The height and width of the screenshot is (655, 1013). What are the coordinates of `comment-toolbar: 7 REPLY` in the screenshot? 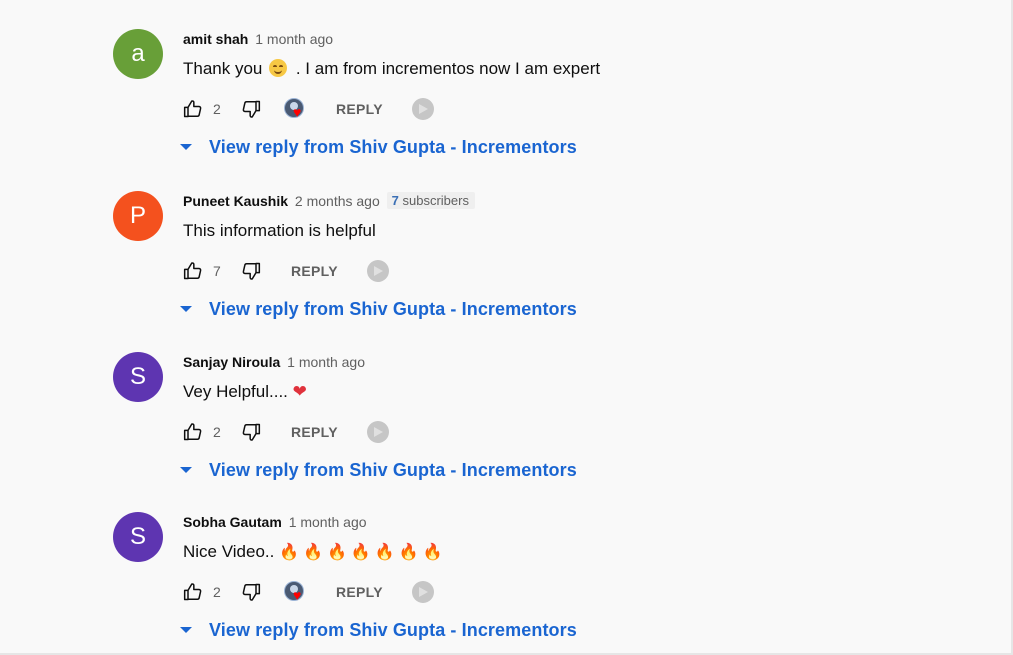 It's located at (578, 271).